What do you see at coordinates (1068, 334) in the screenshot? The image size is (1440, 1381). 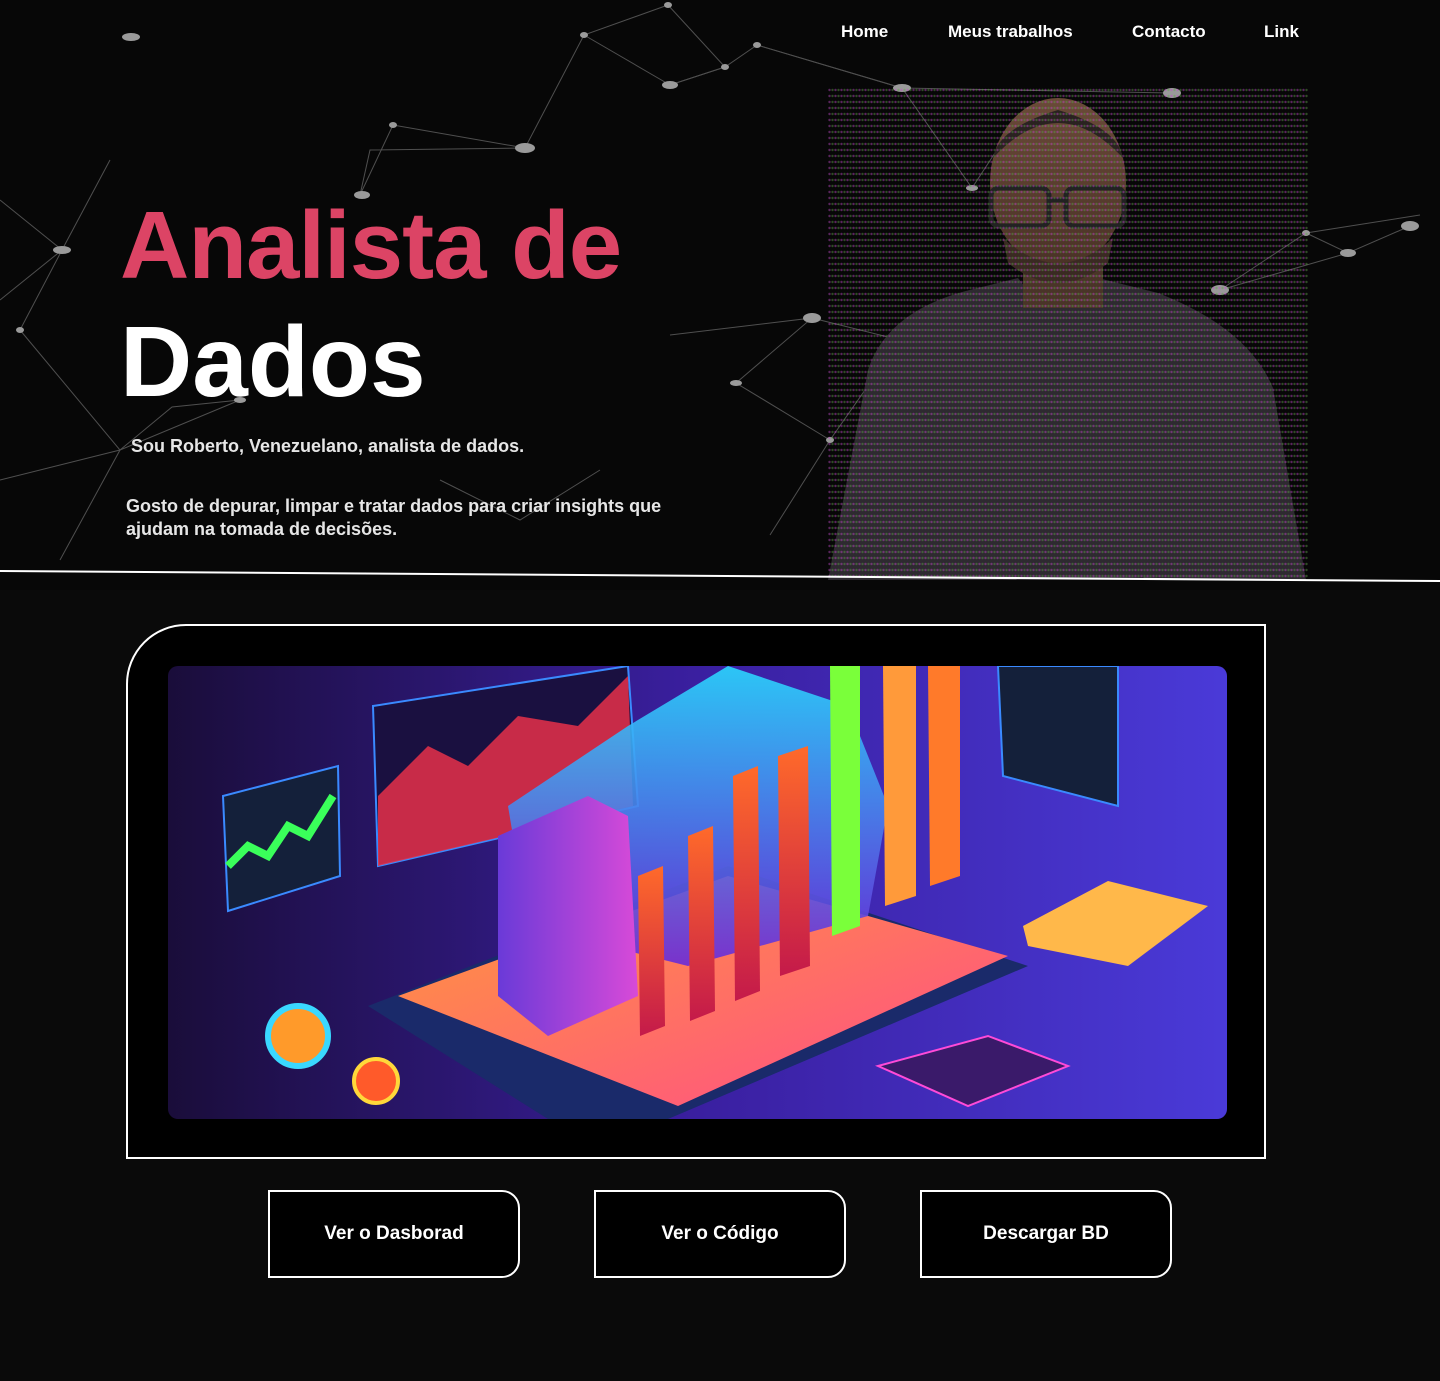 I see `profile-portrait` at bounding box center [1068, 334].